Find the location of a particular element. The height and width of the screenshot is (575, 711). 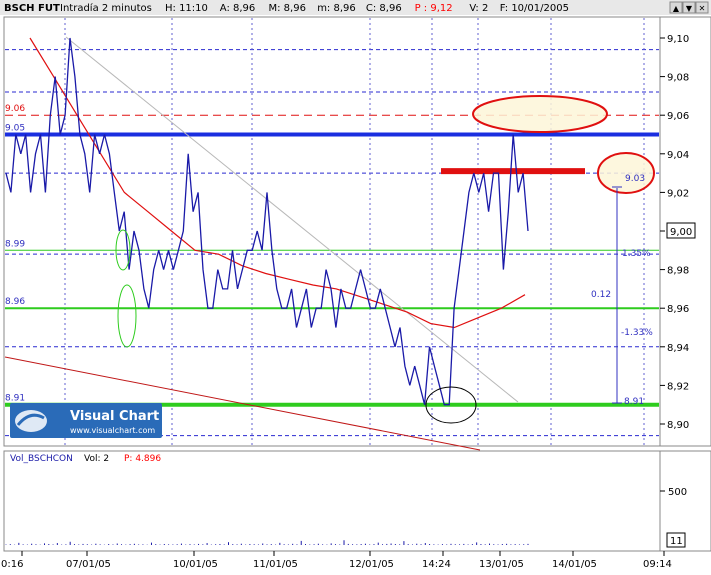

x-tick-label-0: 0:16 is located at coordinates (12, 564).